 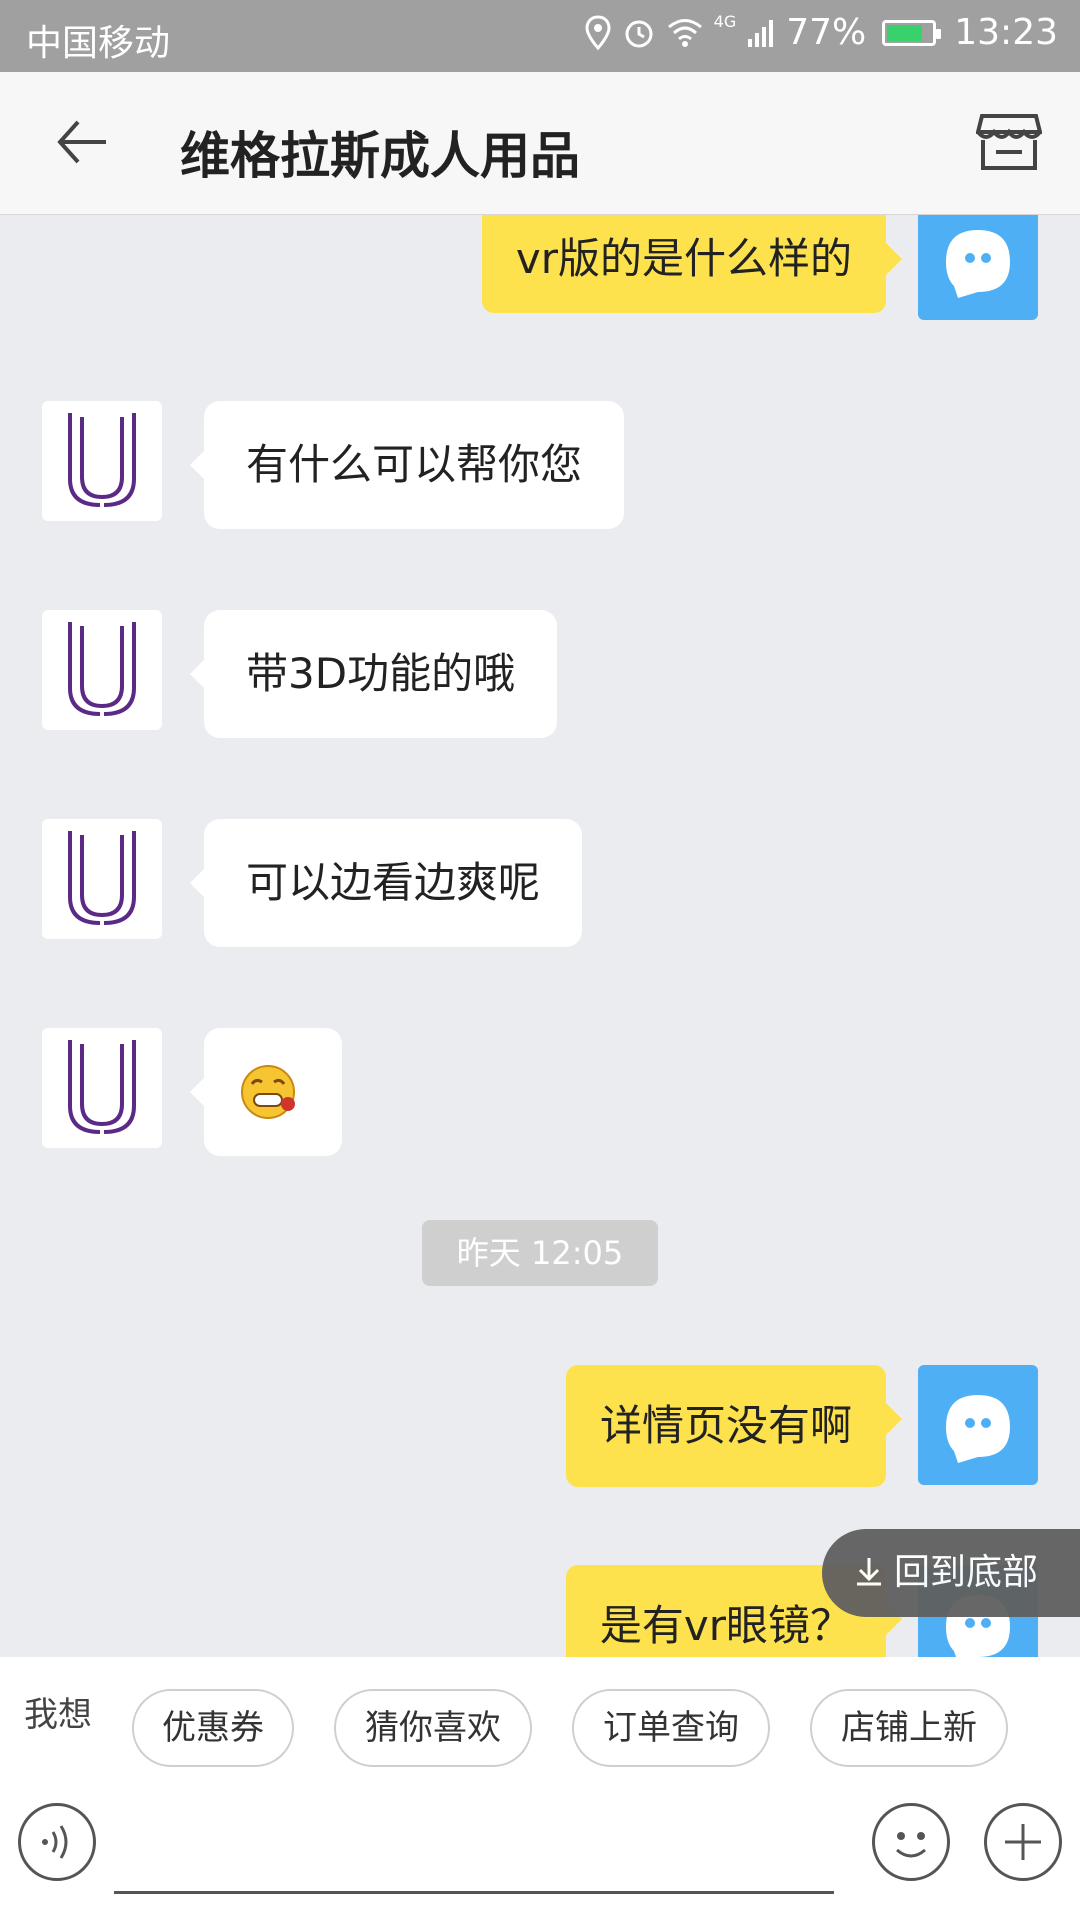 What do you see at coordinates (671, 1728) in the screenshot?
I see `chip-order-query: 订单查询` at bounding box center [671, 1728].